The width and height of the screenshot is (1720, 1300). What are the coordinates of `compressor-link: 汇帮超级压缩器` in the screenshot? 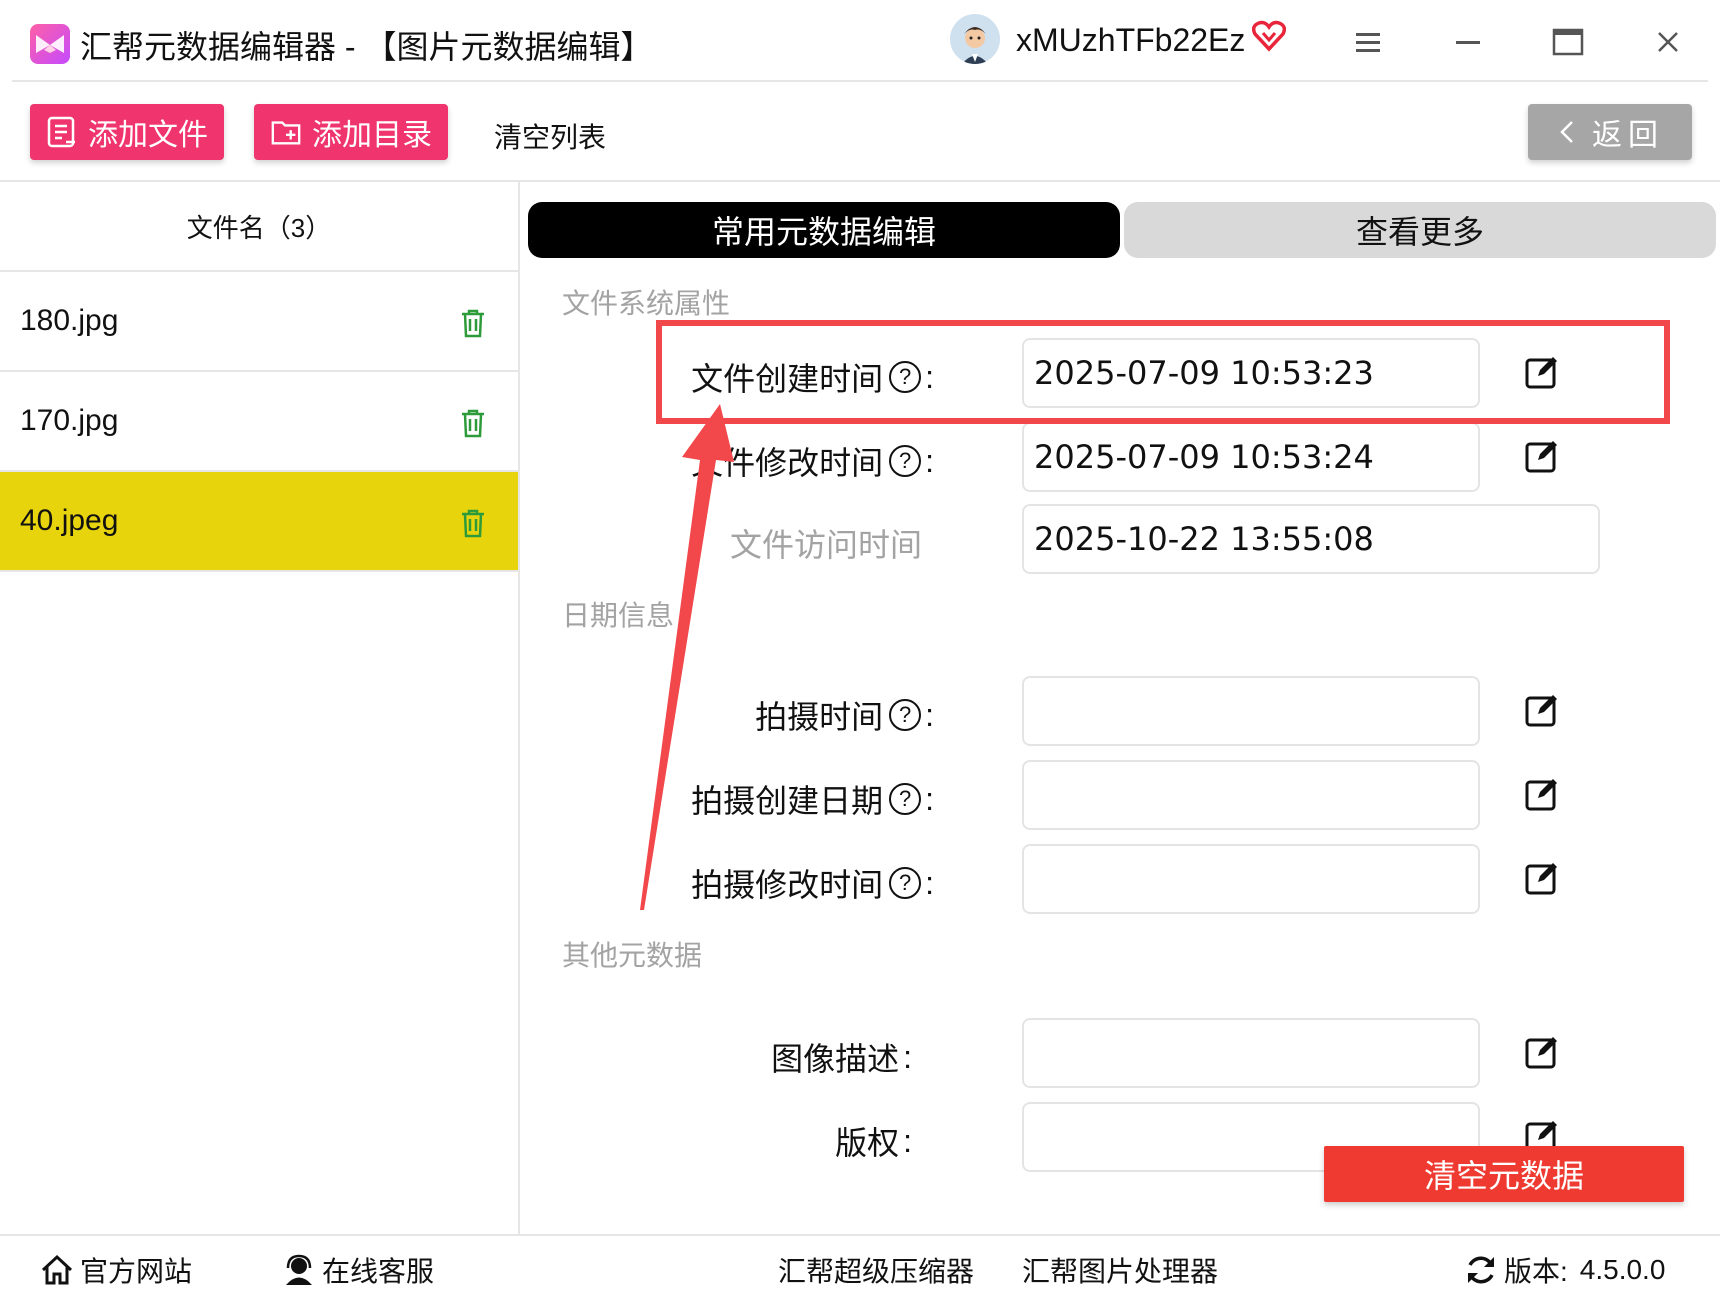 It's located at (876, 1270).